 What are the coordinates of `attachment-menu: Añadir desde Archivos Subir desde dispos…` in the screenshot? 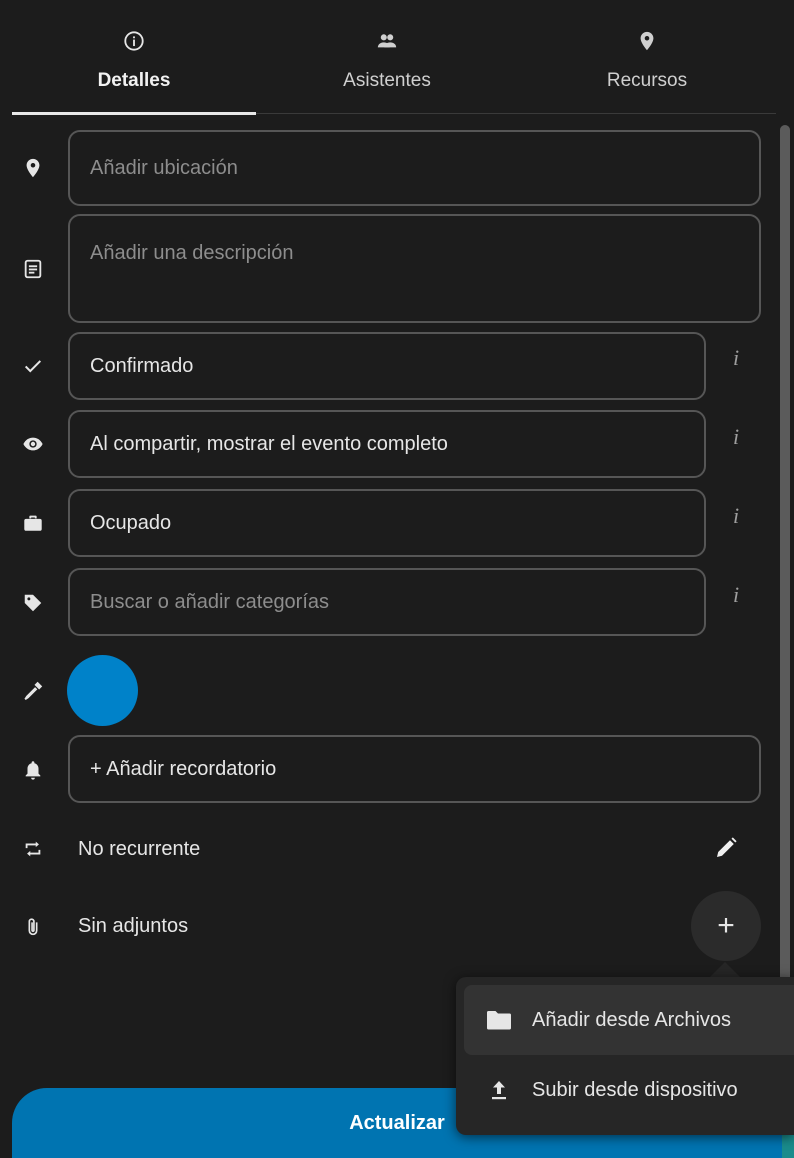 It's located at (625, 1056).